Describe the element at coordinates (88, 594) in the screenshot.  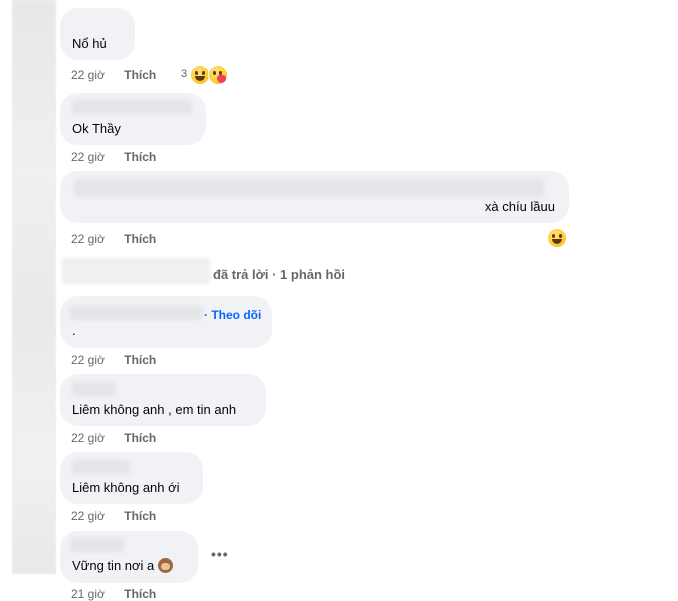
I see `comment-time: 21 giờ` at that location.